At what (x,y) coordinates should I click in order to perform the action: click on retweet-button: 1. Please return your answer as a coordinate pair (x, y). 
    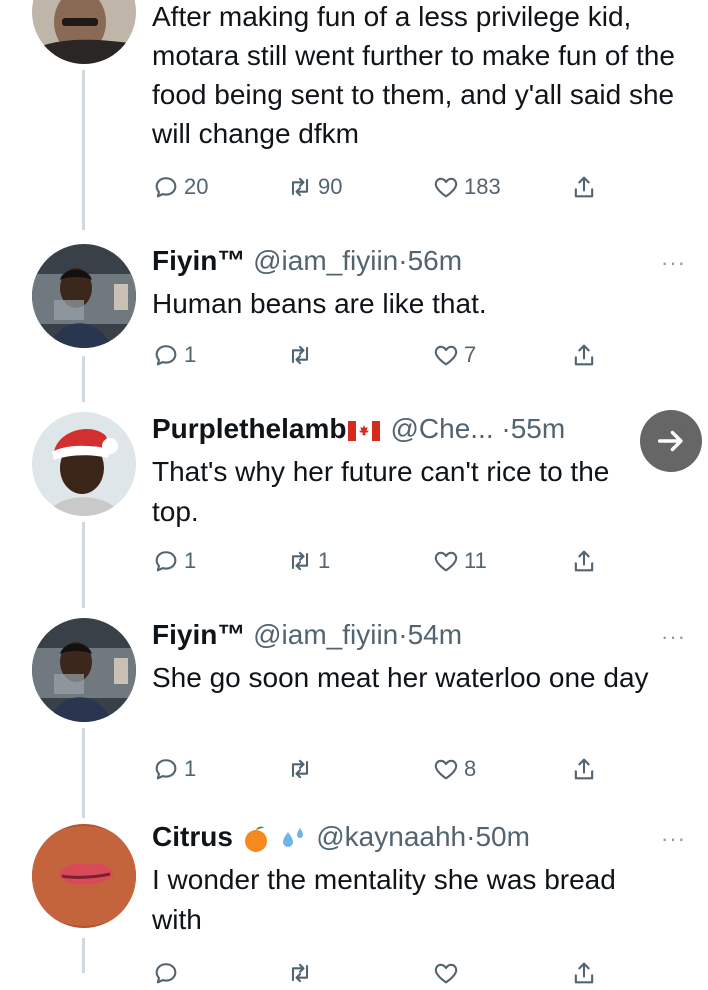
    Looking at the image, I should click on (308, 561).